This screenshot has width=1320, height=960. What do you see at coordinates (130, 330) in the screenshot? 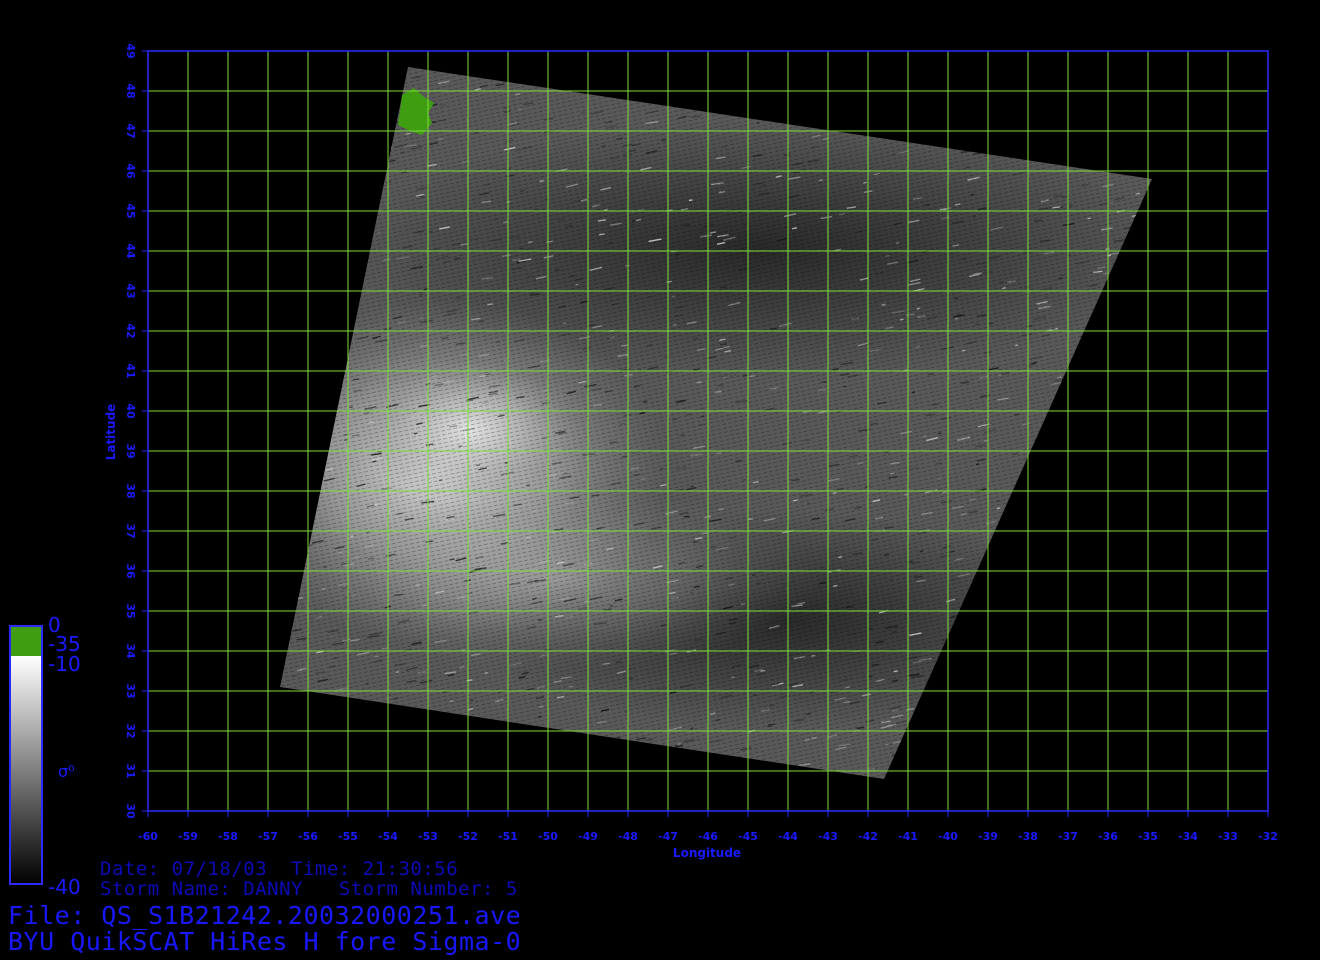
I see `y-tick-label: 42` at bounding box center [130, 330].